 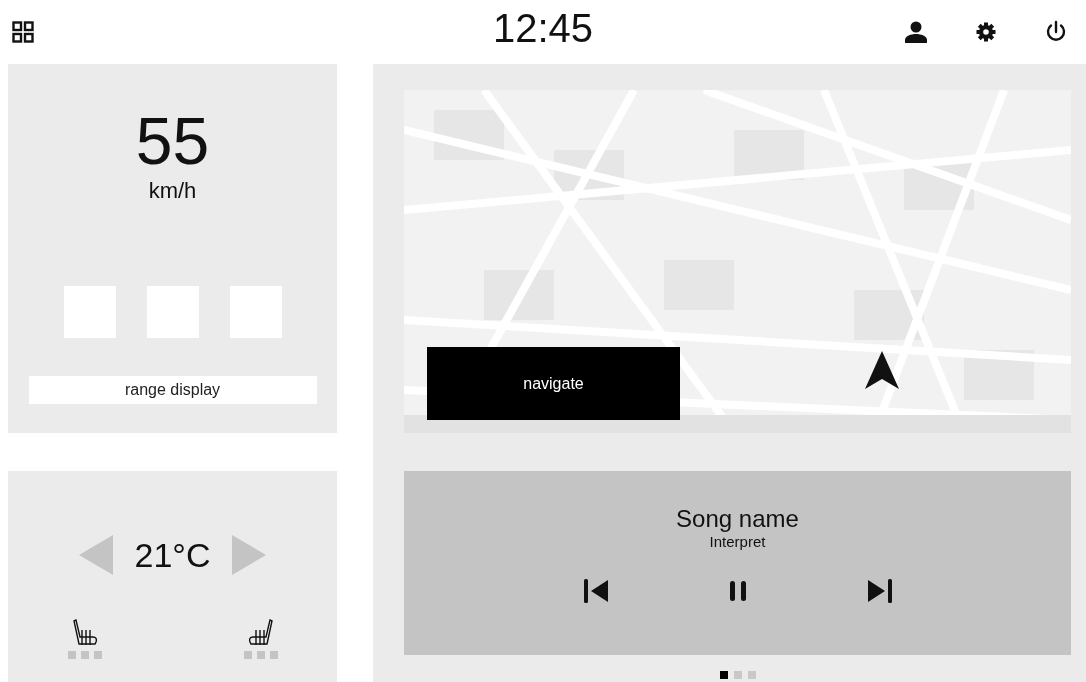 I want to click on clock: 12:45, so click(x=543, y=28).